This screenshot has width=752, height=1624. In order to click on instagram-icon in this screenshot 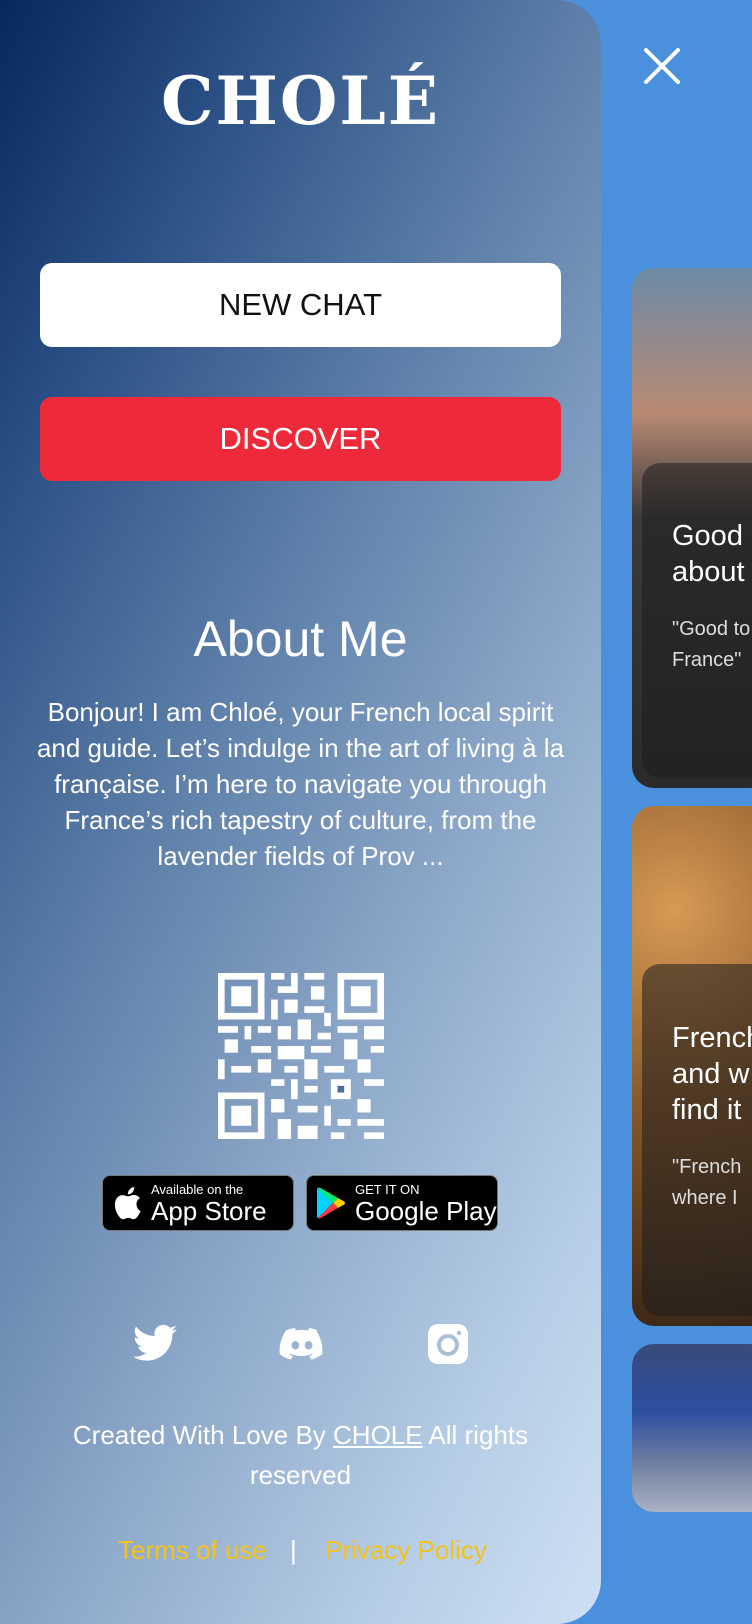, I will do `click(448, 1344)`.